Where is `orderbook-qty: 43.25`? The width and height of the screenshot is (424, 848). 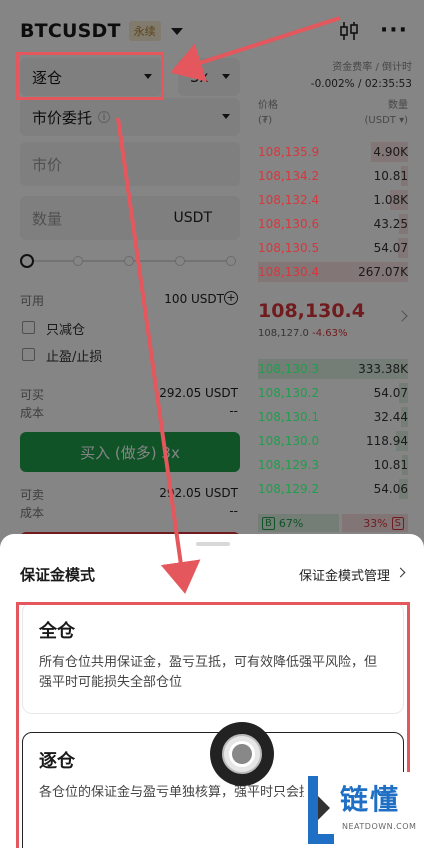 orderbook-qty: 43.25 is located at coordinates (390, 224).